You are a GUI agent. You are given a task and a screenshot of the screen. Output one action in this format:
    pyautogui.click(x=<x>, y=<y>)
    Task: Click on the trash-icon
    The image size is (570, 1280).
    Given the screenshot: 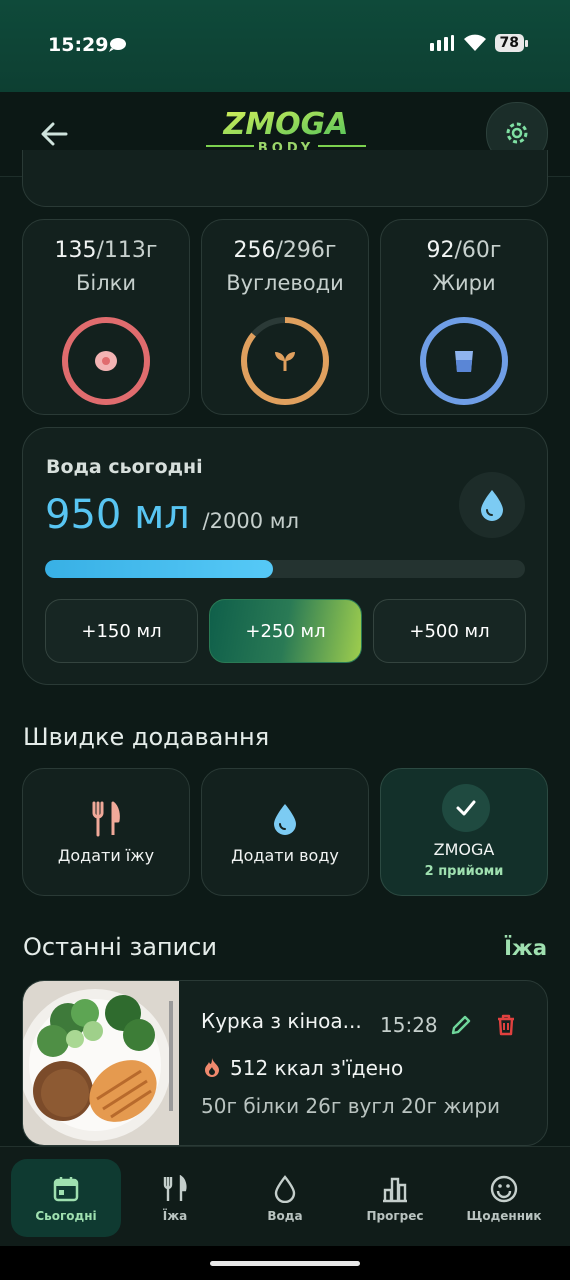 What is the action you would take?
    pyautogui.click(x=506, y=1025)
    